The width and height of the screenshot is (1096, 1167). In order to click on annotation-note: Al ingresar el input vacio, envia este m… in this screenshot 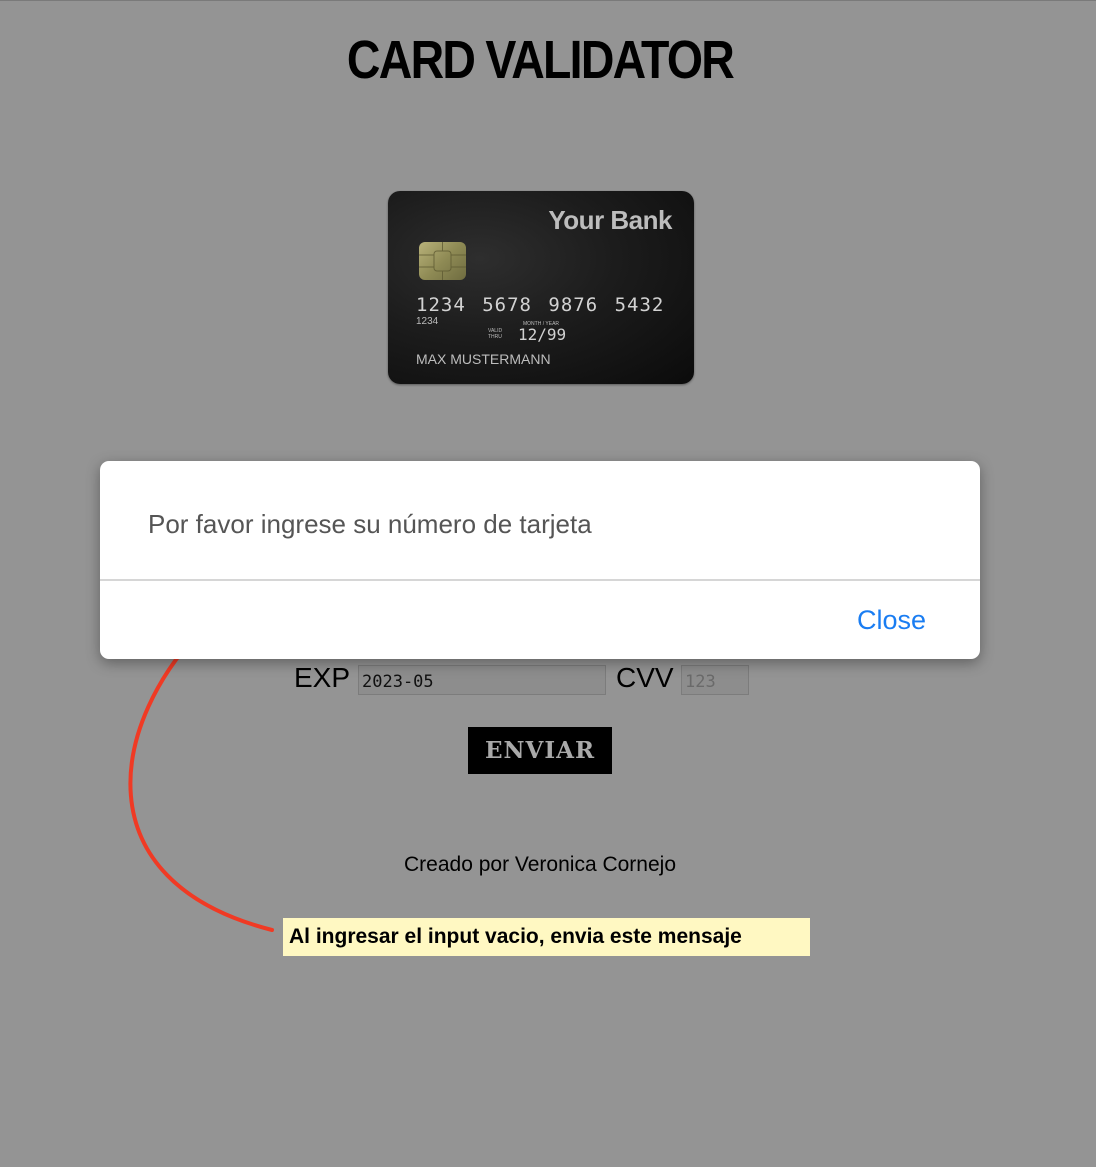, I will do `click(546, 937)`.